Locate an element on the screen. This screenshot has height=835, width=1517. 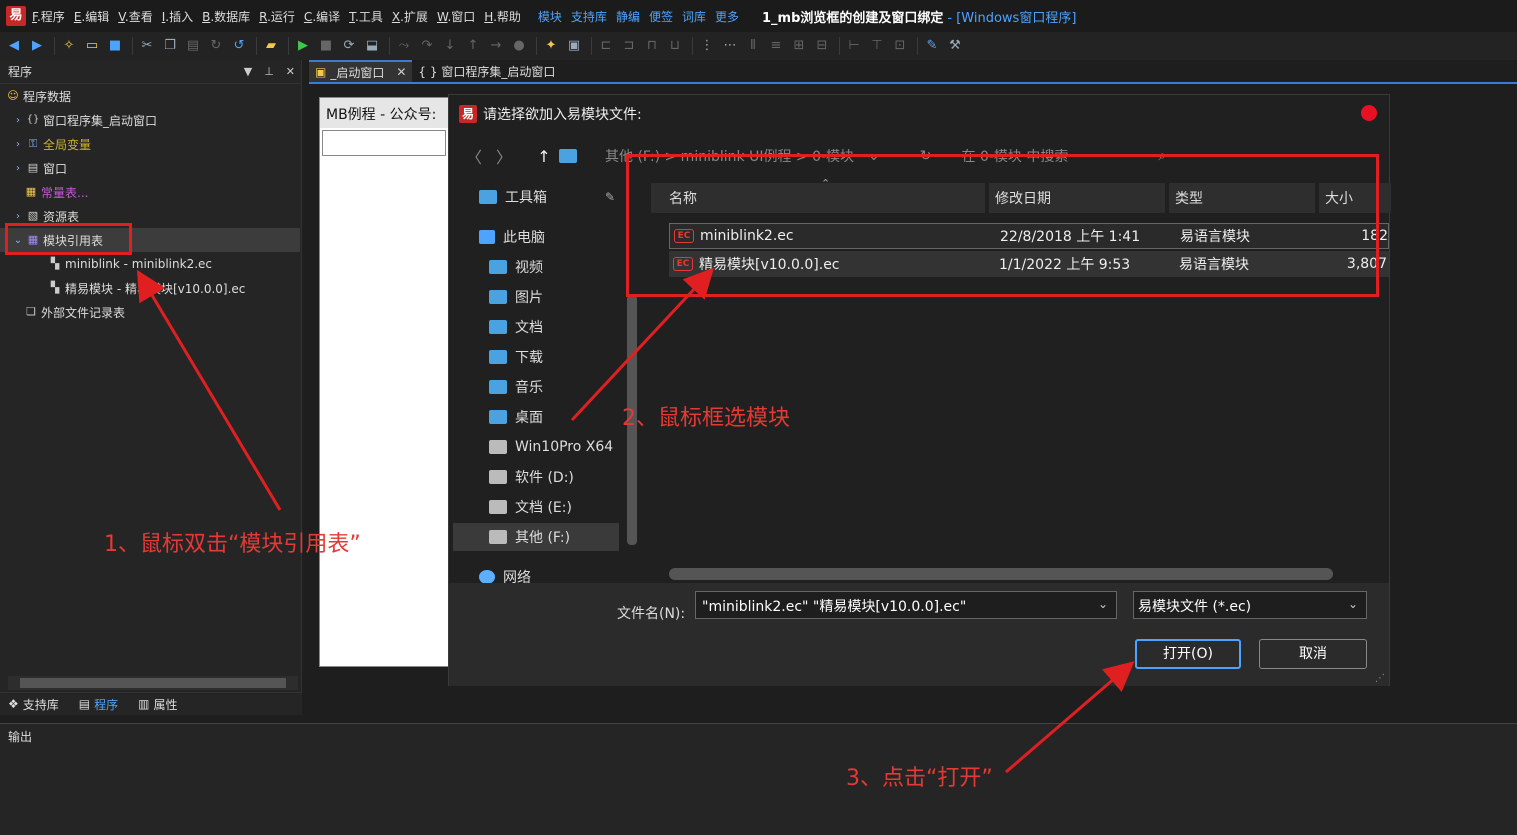
annotation-step-3: 3、点击“打开” is located at coordinates (919, 778).